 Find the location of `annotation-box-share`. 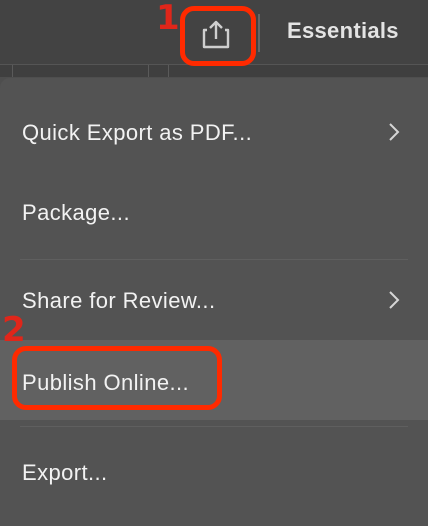

annotation-box-share is located at coordinates (218, 36).